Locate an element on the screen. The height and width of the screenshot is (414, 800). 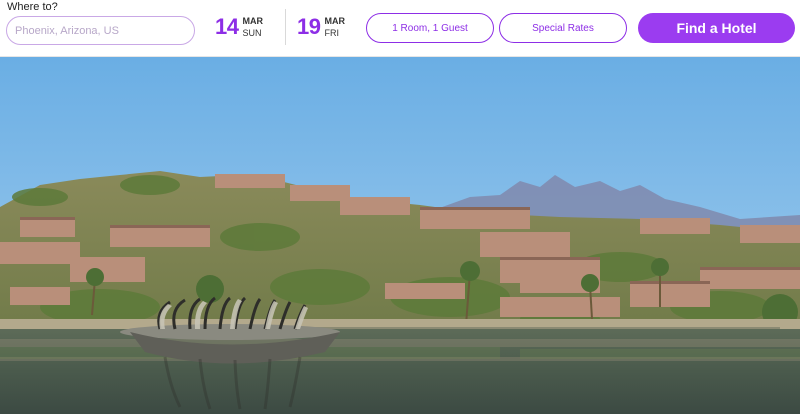
checkout-day: 19 is located at coordinates (309, 26).